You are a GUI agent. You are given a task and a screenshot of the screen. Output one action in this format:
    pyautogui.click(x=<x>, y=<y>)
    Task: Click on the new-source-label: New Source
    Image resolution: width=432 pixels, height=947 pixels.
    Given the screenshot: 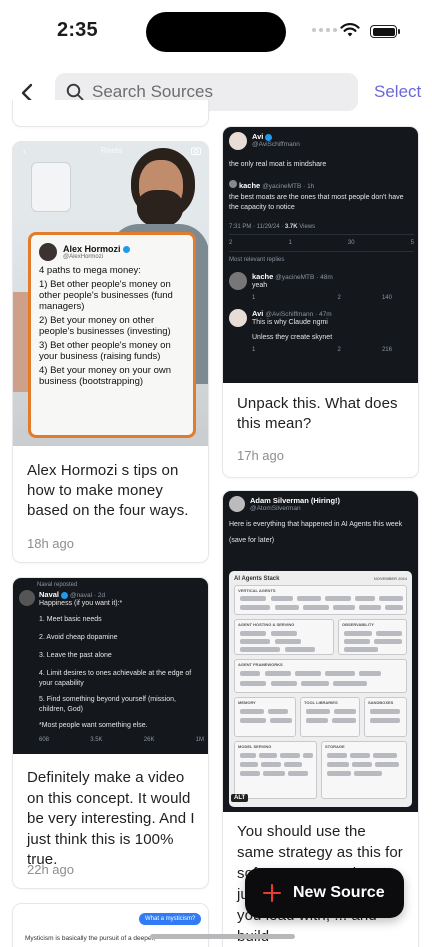 What is the action you would take?
    pyautogui.click(x=339, y=892)
    